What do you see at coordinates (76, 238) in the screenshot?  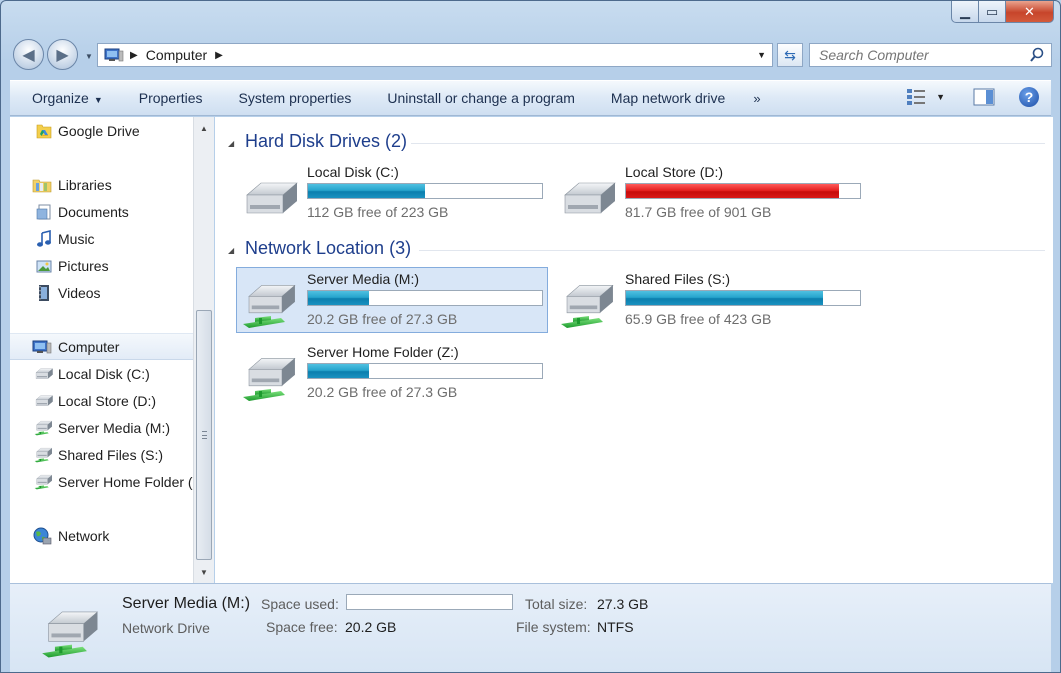 I see `nav-label: Music` at bounding box center [76, 238].